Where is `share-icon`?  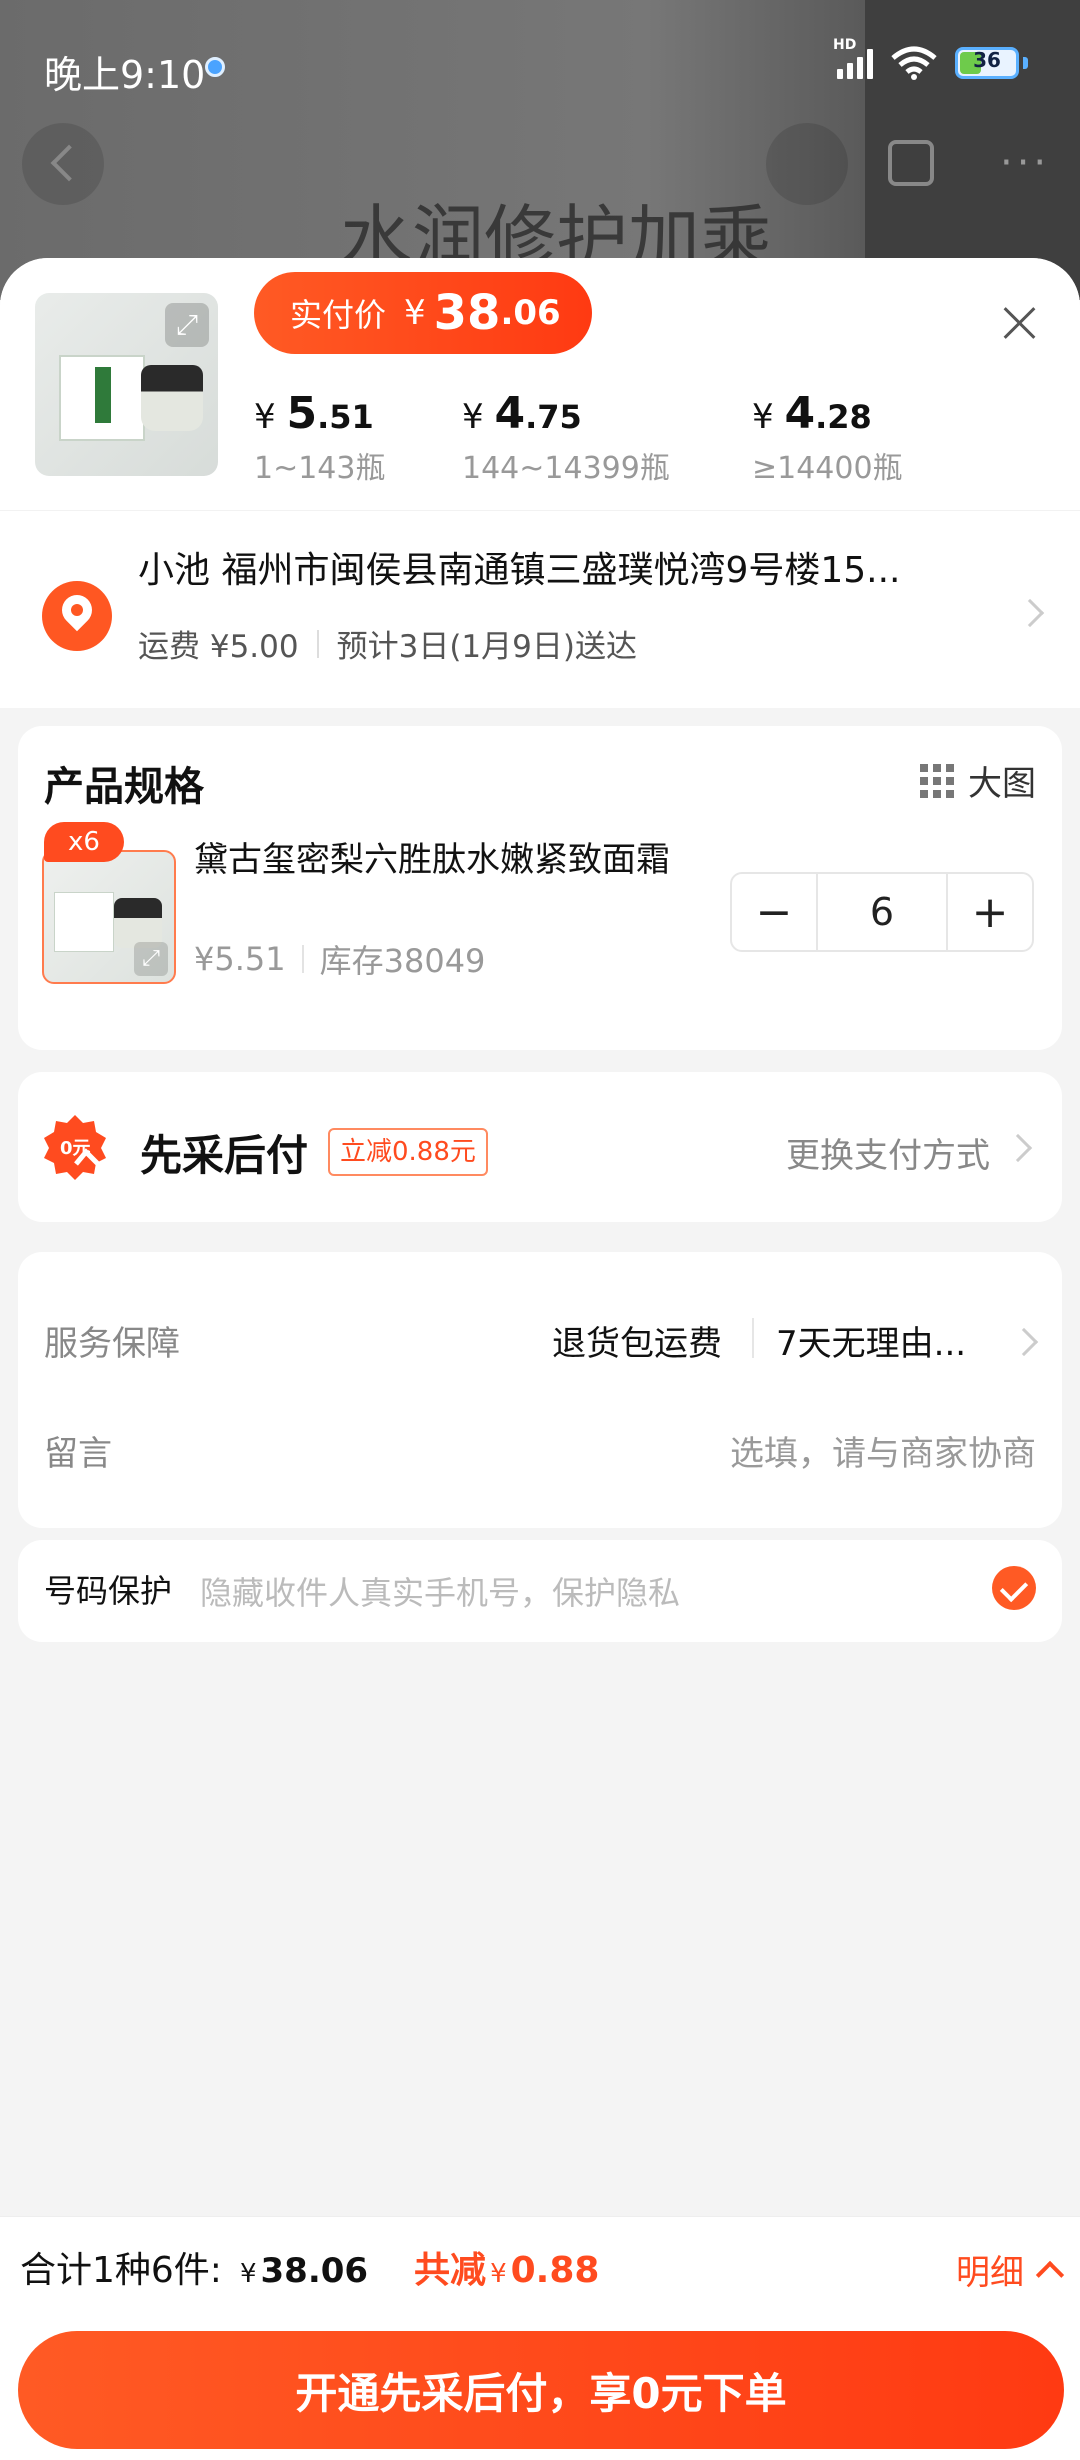
share-icon is located at coordinates (911, 163).